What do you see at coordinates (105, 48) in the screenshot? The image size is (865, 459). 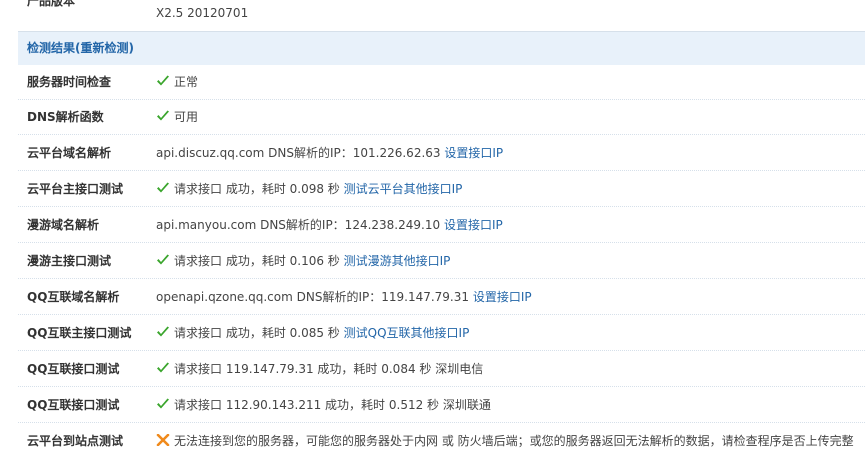 I see `recheck-link: 重新检测` at bounding box center [105, 48].